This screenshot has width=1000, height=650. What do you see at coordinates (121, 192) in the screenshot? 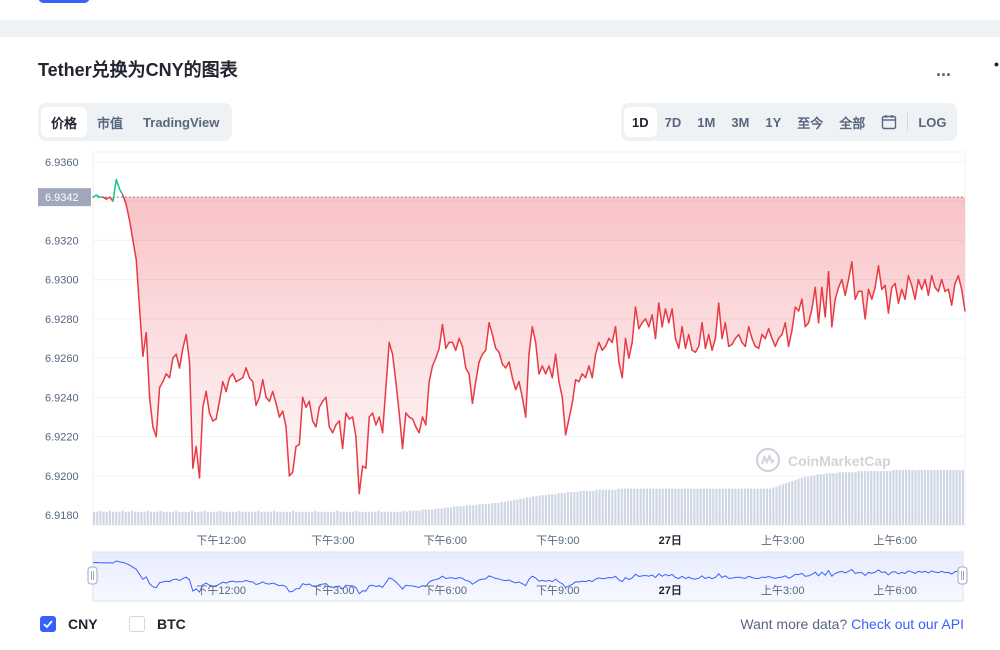
I see `price-segment` at bounding box center [121, 192].